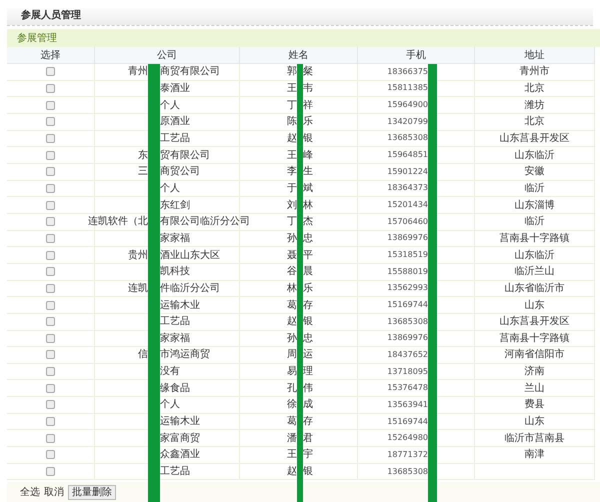  What do you see at coordinates (407, 438) in the screenshot?
I see `phone-text: 15264980` at bounding box center [407, 438].